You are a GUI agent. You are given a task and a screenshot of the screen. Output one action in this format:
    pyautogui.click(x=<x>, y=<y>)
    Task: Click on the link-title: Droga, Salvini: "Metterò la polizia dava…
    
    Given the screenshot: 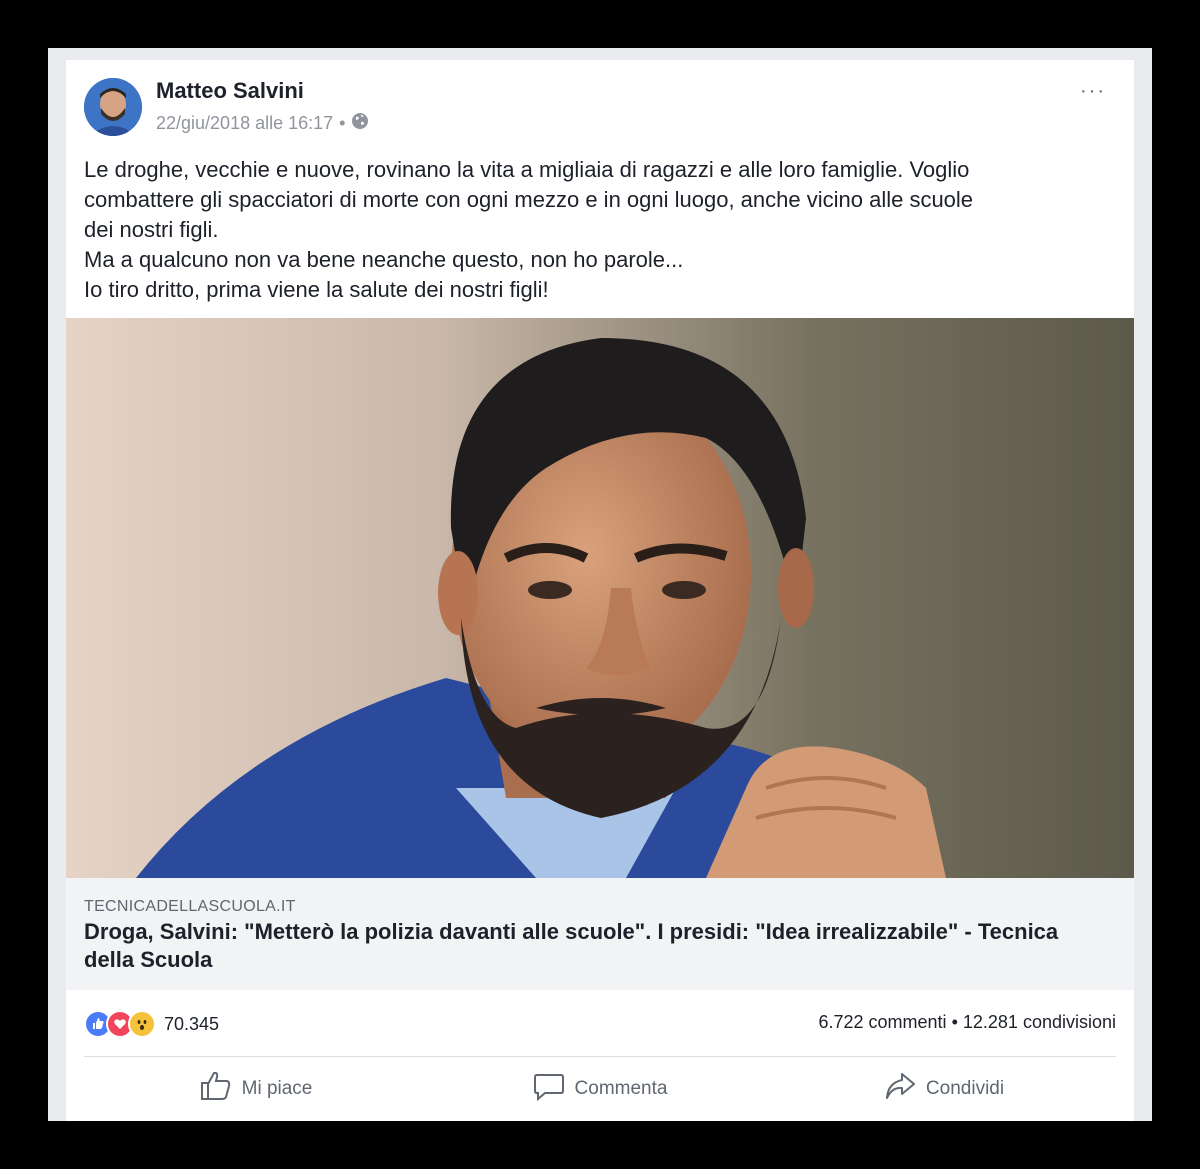 What is the action you would take?
    pyautogui.click(x=594, y=946)
    